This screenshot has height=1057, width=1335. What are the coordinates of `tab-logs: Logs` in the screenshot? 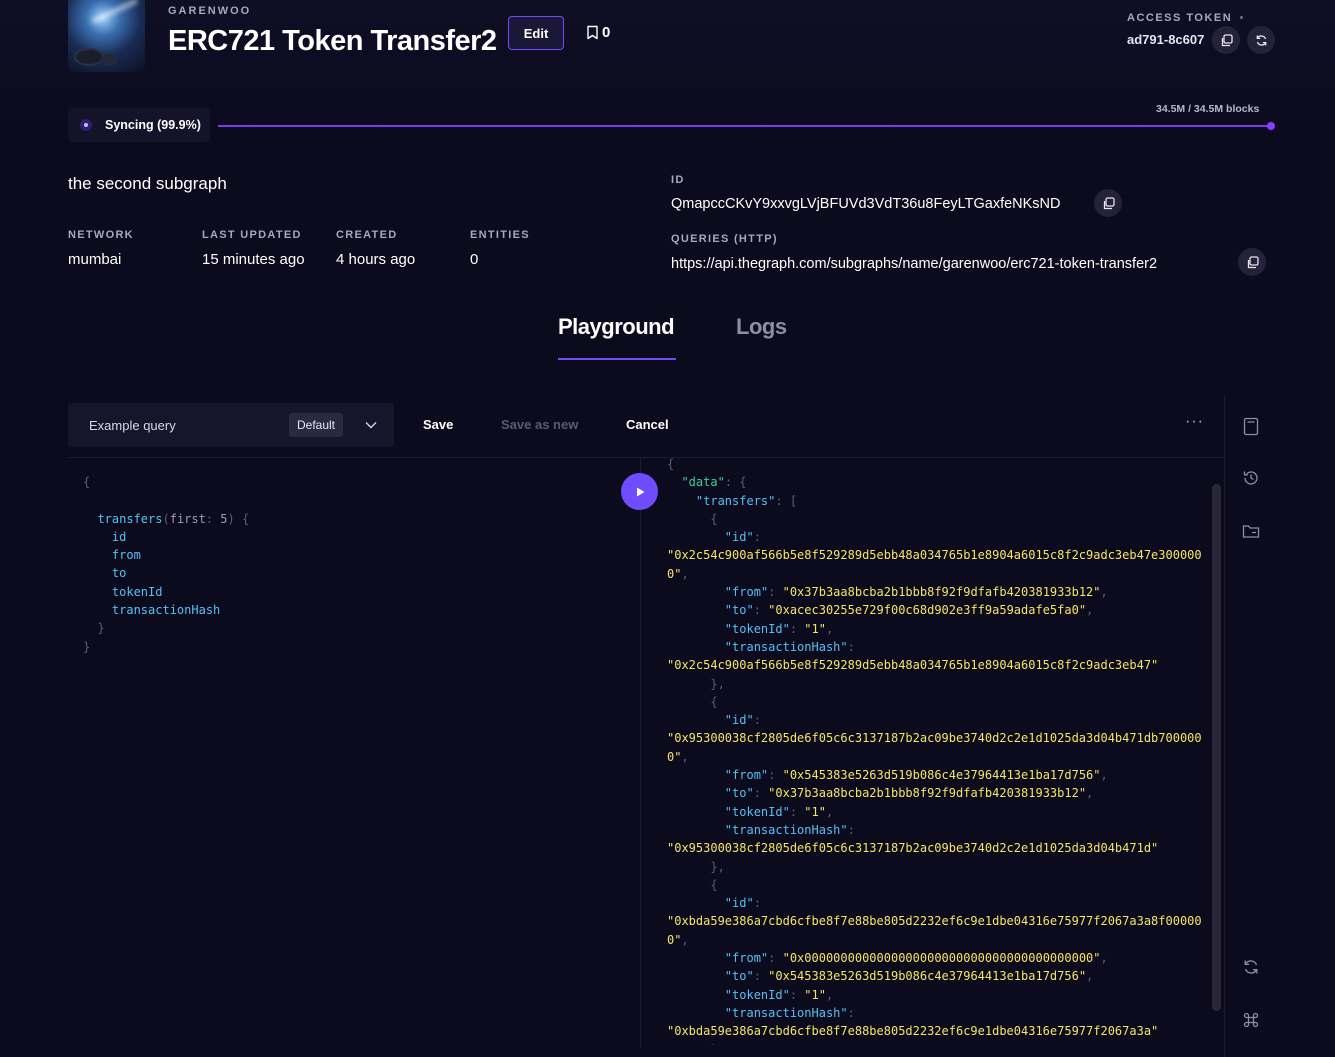 It's located at (761, 327).